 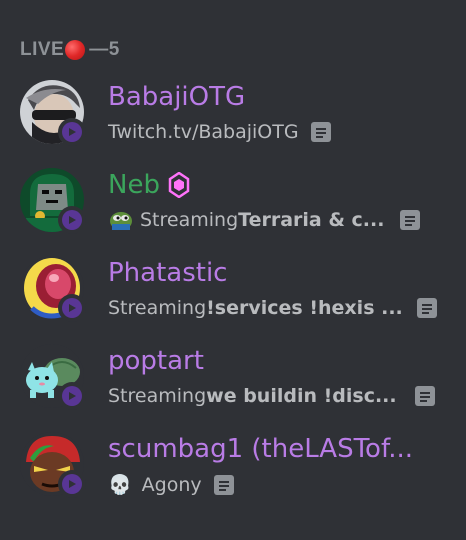 I want to click on member-name: BabajiOTG, so click(x=176, y=97).